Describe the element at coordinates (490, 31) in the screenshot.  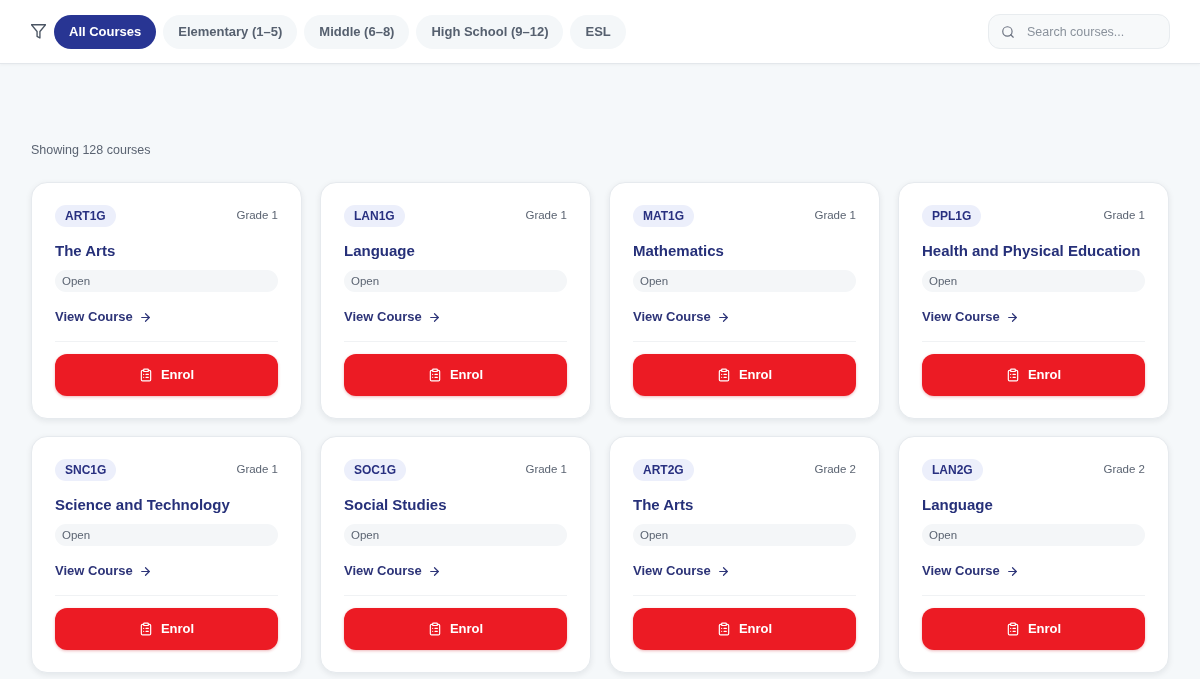
I see `filter-tab: High School (9–12)` at that location.